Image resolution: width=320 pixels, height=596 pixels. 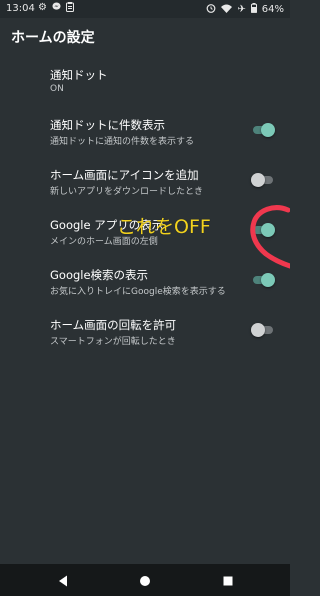 I want to click on setting-subtitle: スマートフォンが回転したとき, so click(x=113, y=342).